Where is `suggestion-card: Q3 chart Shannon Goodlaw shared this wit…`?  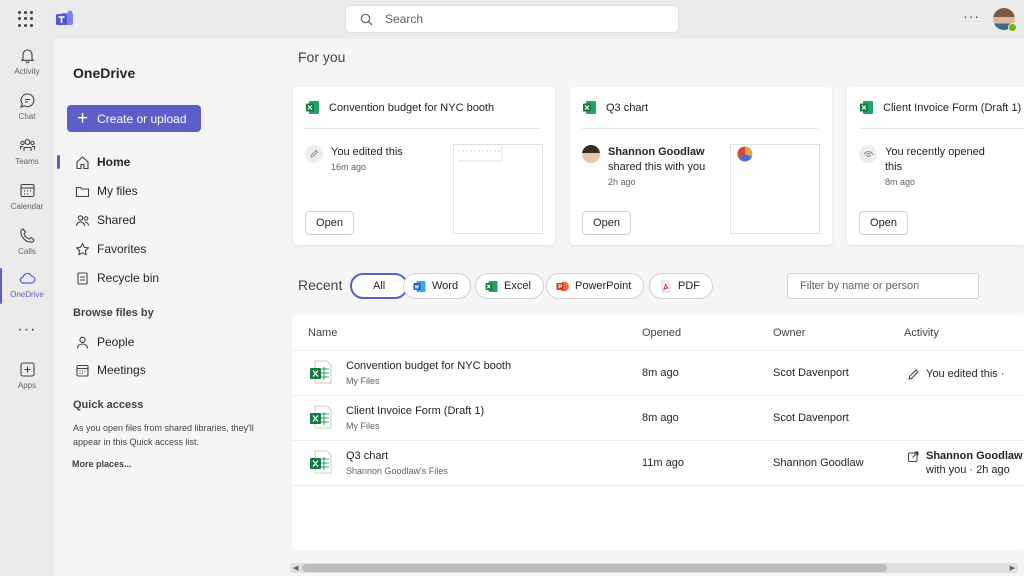
suggestion-card: Q3 chart Shannon Goodlaw shared this wit… is located at coordinates (701, 166).